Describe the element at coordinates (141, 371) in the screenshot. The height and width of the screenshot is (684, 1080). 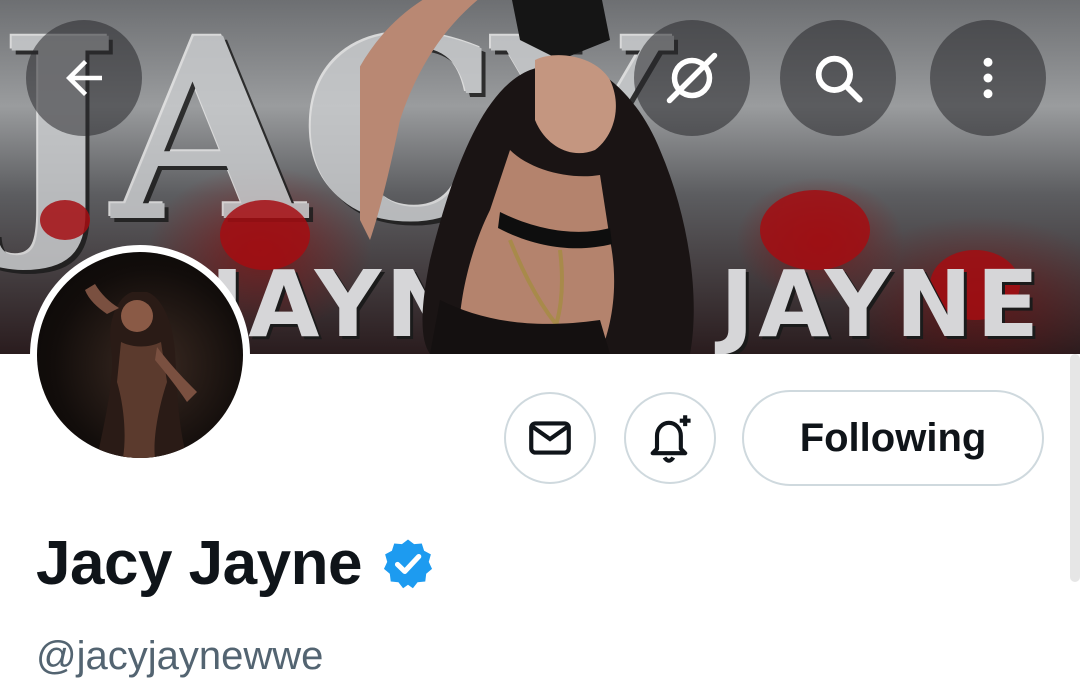
I see `avatar-photo` at that location.